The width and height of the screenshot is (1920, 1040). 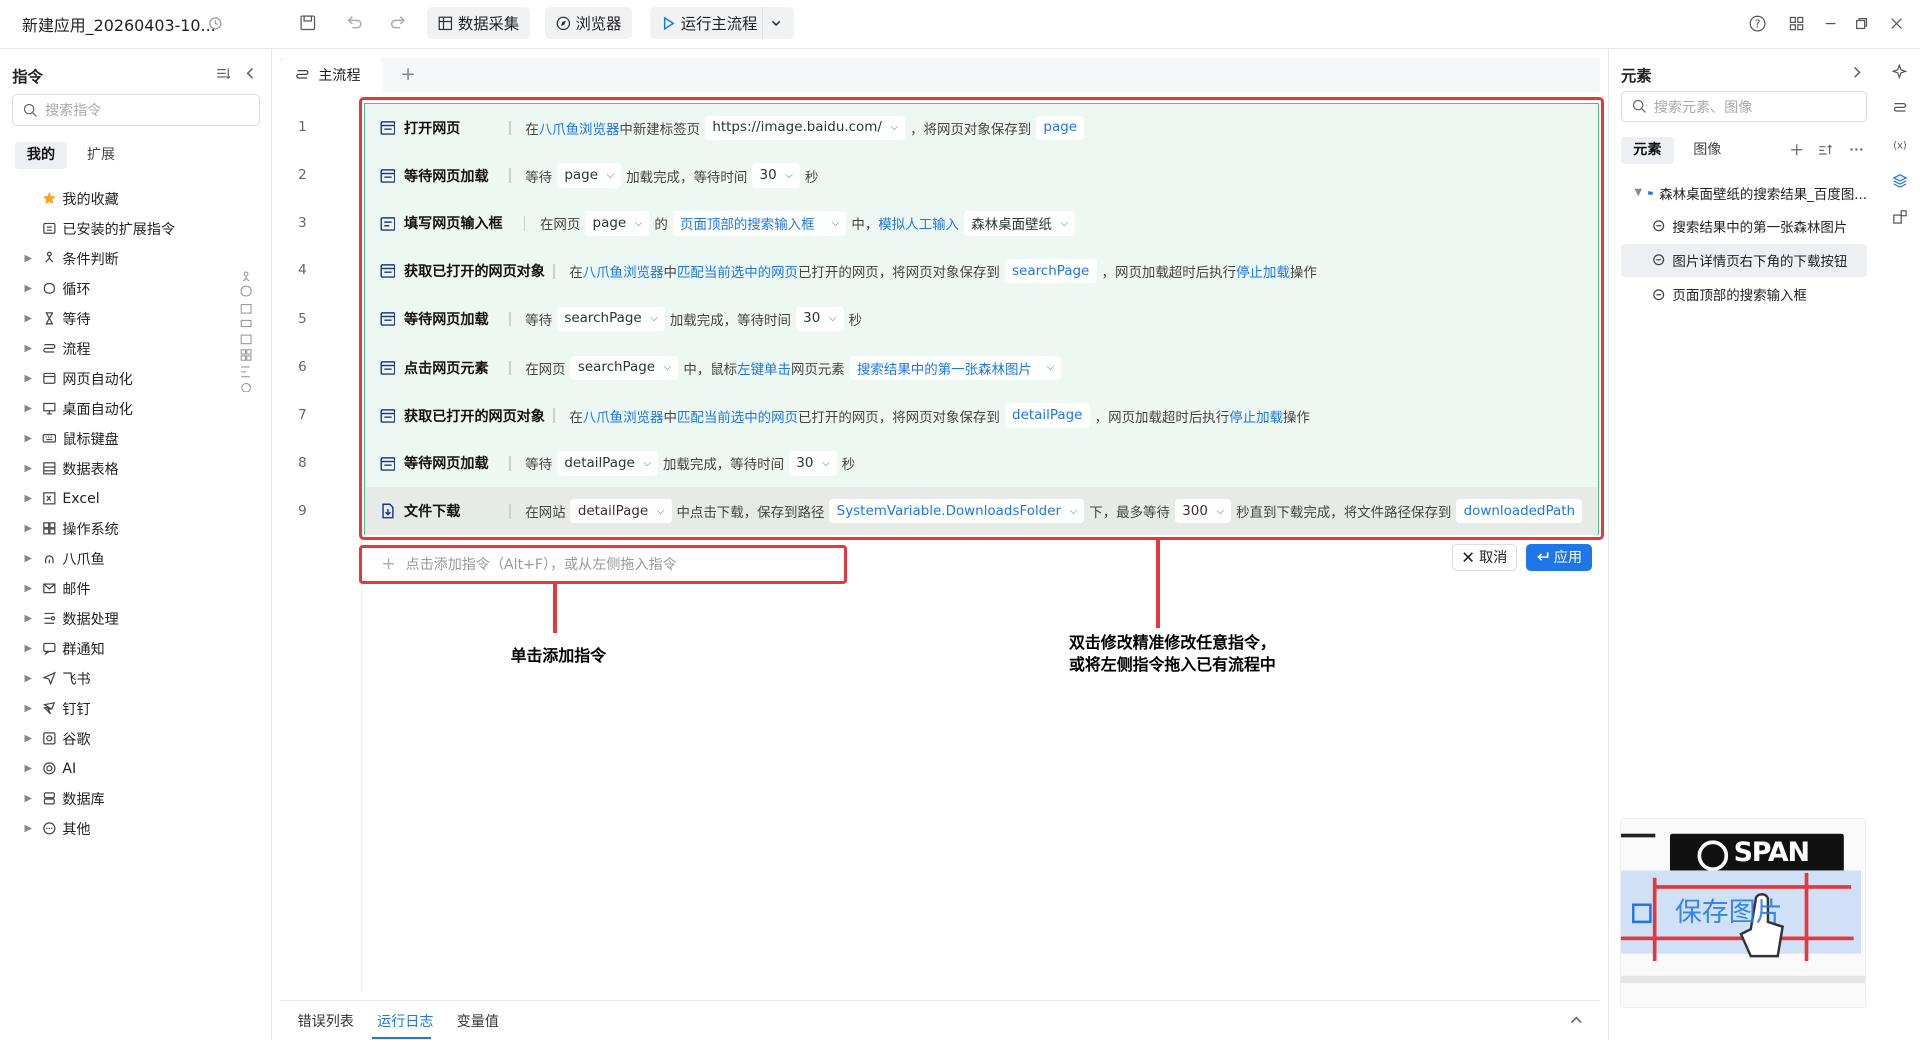 I want to click on run-main-flow-button: 运行主流程, so click(x=709, y=23).